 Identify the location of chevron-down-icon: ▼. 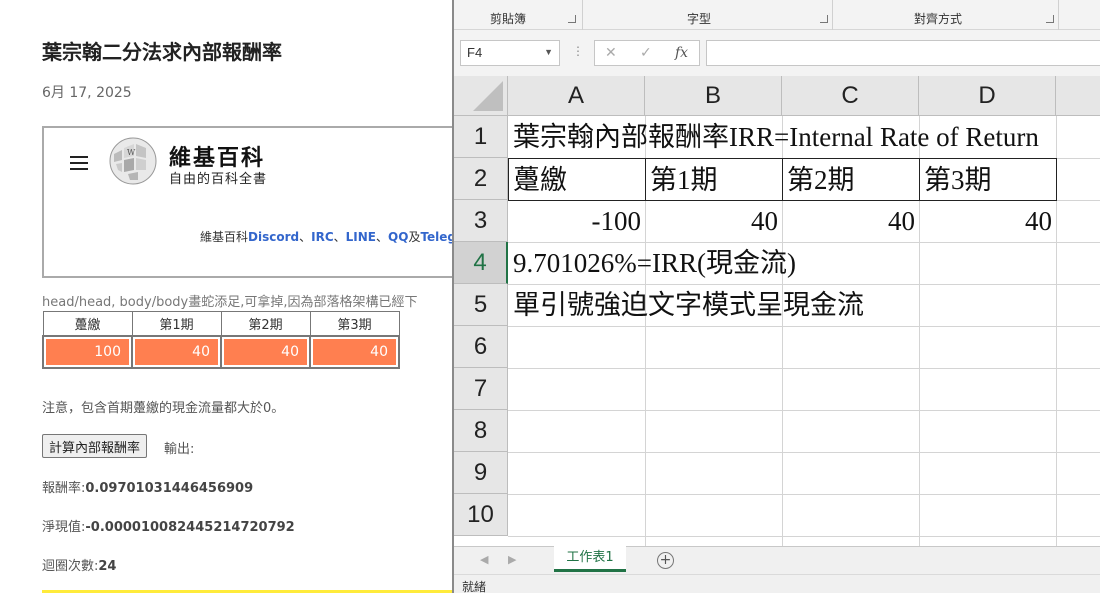
(548, 52).